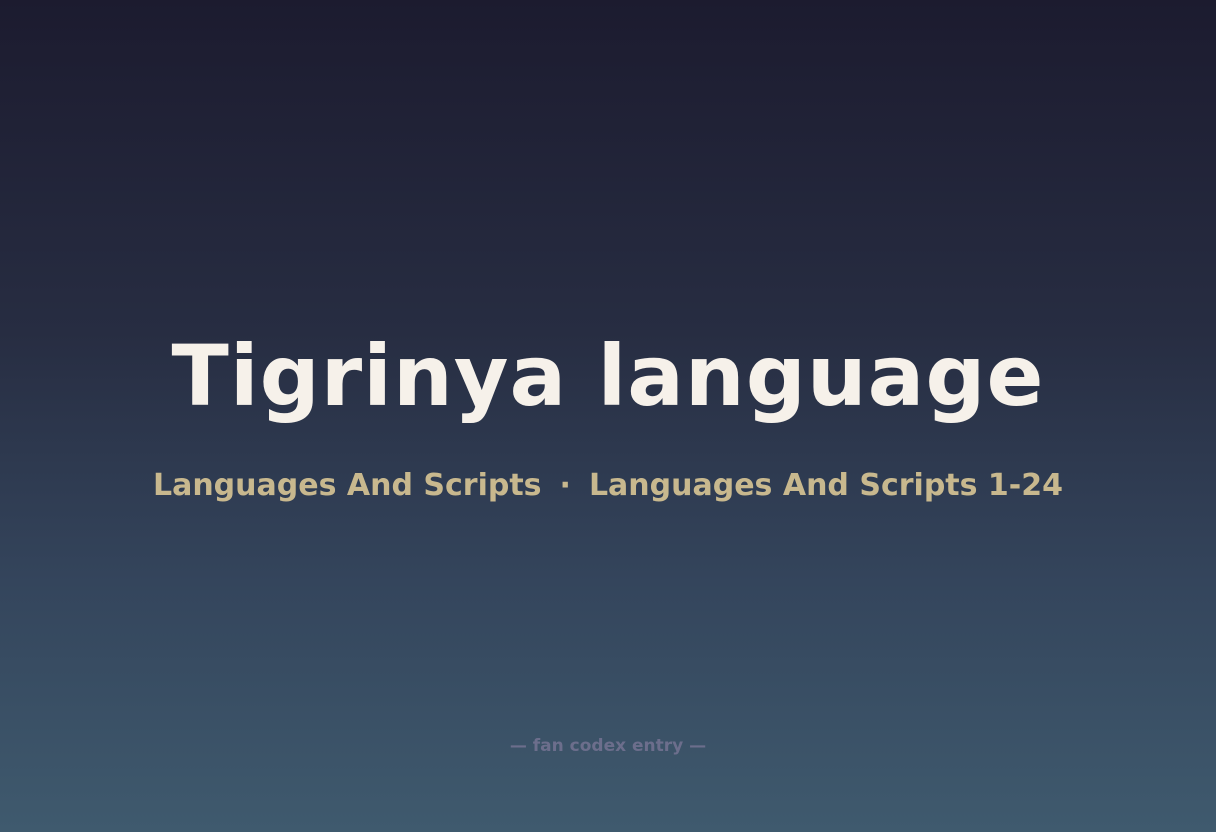 The height and width of the screenshot is (832, 1216). What do you see at coordinates (608, 746) in the screenshot?
I see `footer-caption: — fan codex entry —` at bounding box center [608, 746].